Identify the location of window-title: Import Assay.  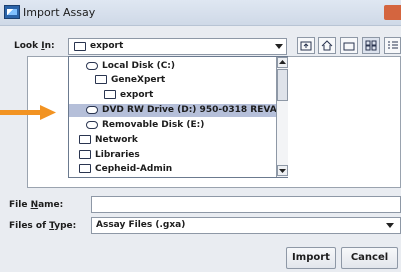
(59, 12).